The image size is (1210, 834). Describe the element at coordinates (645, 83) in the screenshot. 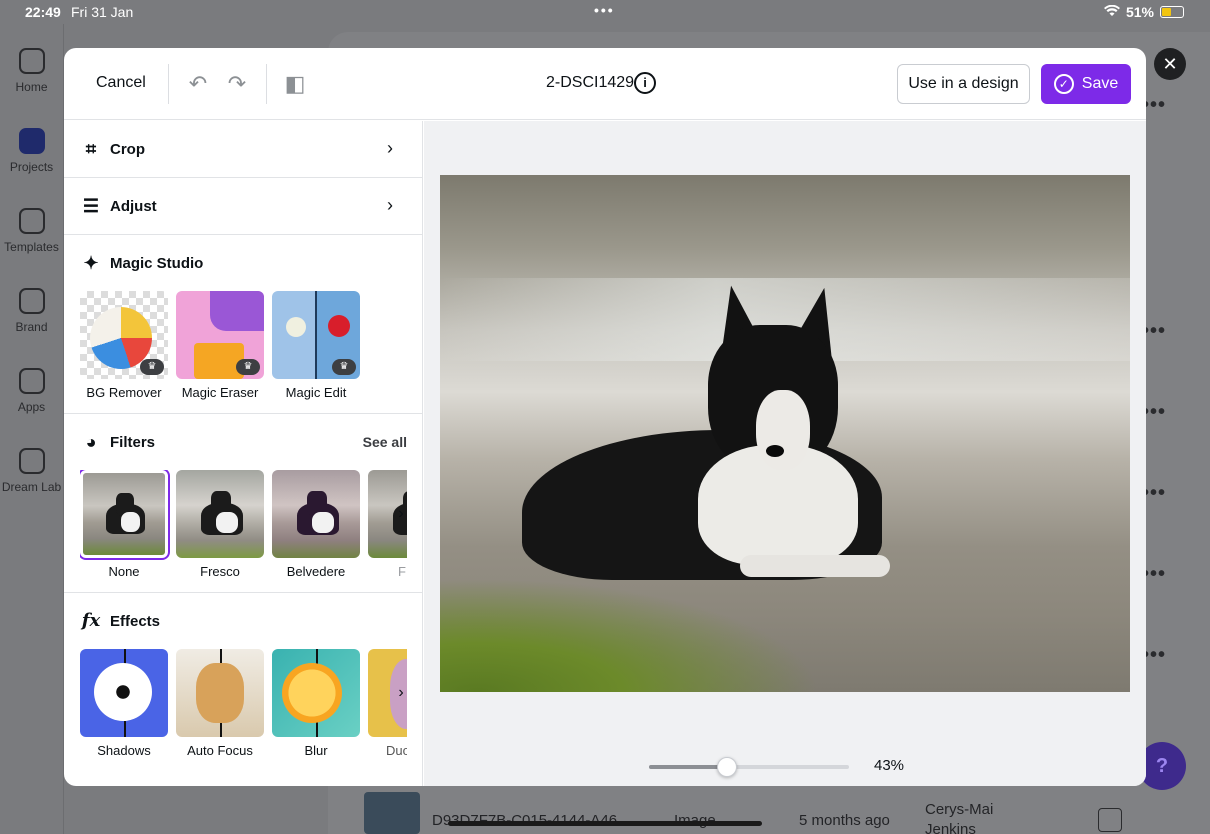

I see `info-icon: i` at that location.